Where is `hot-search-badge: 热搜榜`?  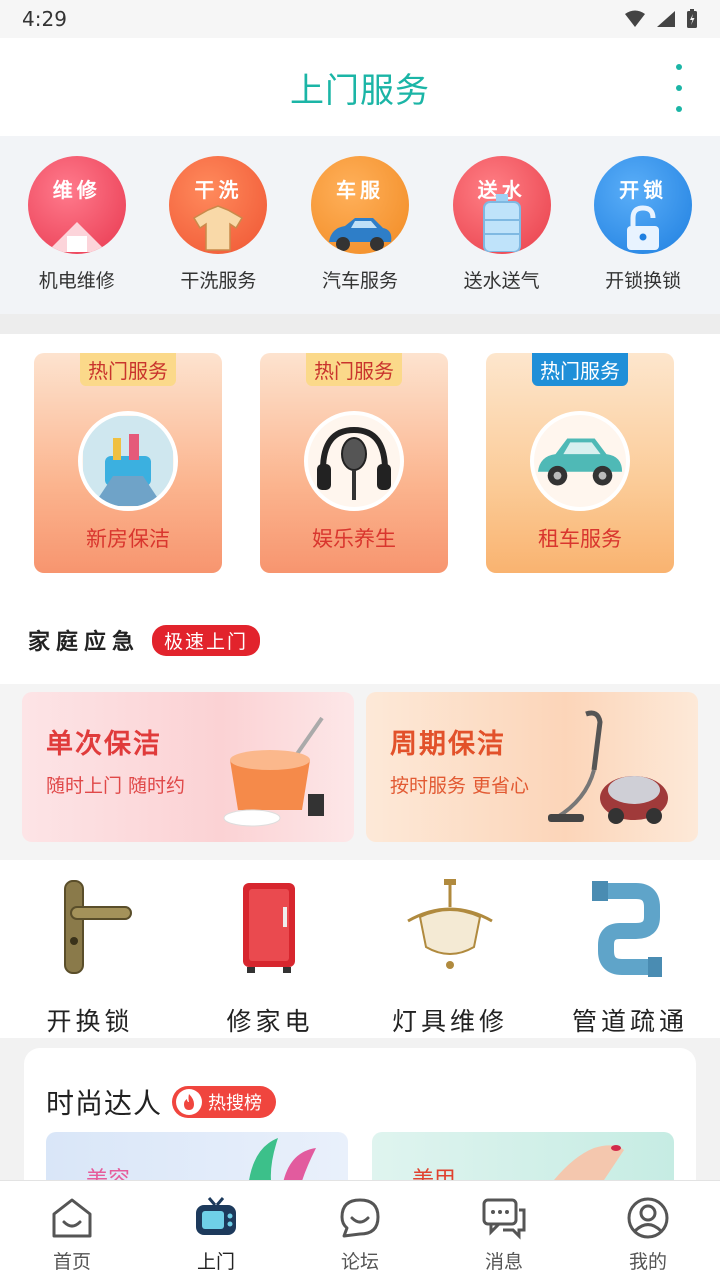 hot-search-badge: 热搜榜 is located at coordinates (224, 1102).